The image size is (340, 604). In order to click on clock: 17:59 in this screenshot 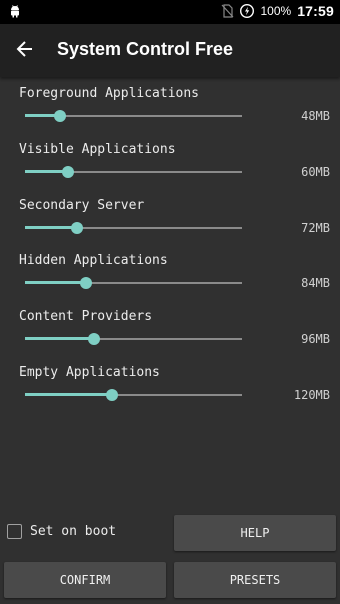, I will do `click(315, 11)`.